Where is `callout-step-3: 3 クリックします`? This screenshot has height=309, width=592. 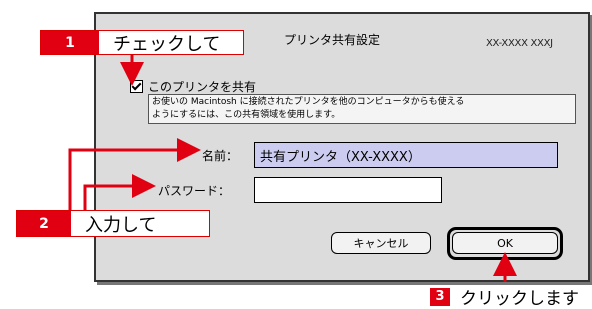
callout-step-3: 3 クリックします is located at coordinates (504, 296).